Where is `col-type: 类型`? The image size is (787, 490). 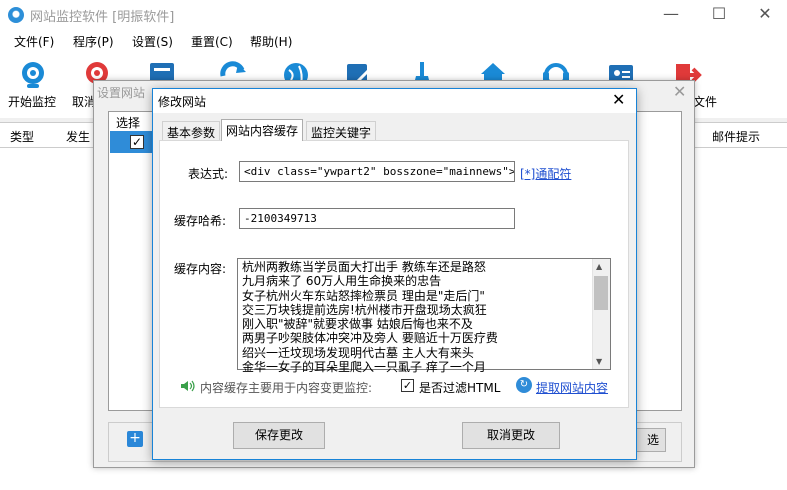
col-type: 类型 is located at coordinates (22, 136).